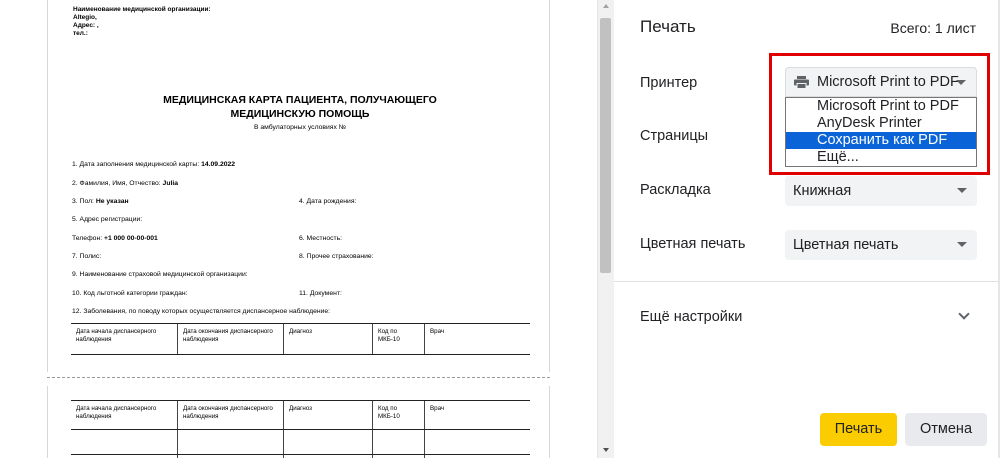 The height and width of the screenshot is (458, 1000). Describe the element at coordinates (691, 317) in the screenshot. I see `more-settings-toggle: Ещё настройки` at that location.